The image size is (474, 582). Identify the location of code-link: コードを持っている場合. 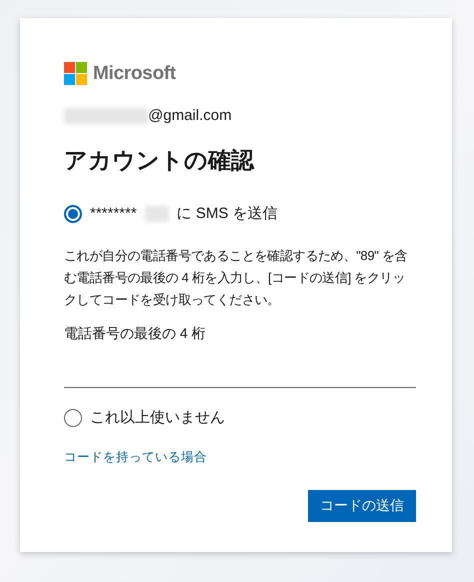
(135, 457).